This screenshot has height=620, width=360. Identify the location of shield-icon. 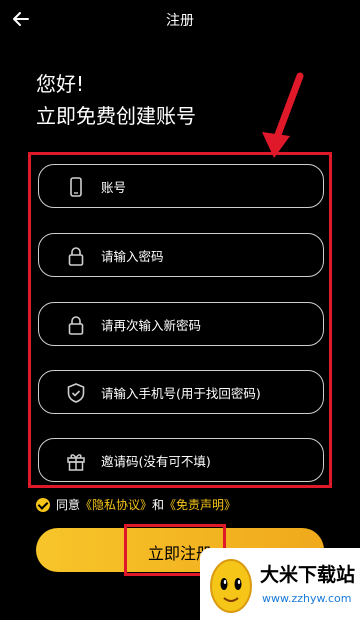
(76, 393).